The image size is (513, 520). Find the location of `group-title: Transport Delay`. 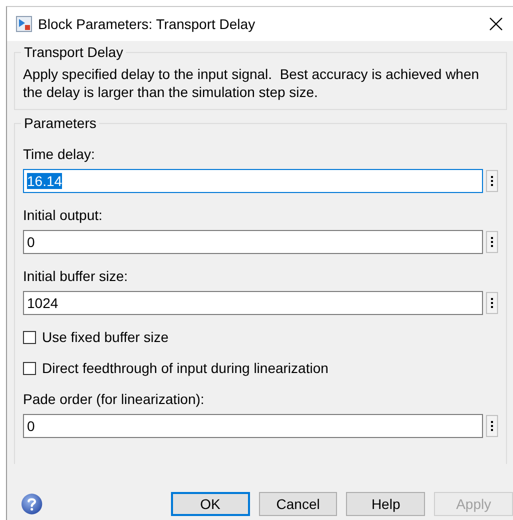

group-title: Transport Delay is located at coordinates (73, 52).